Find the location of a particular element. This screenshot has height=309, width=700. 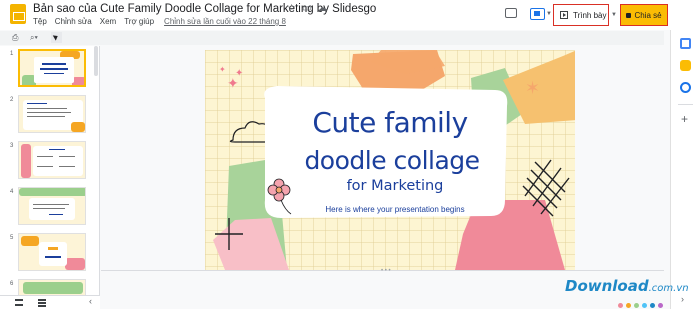

present-chevron-down-icon: ▼ is located at coordinates (614, 15).